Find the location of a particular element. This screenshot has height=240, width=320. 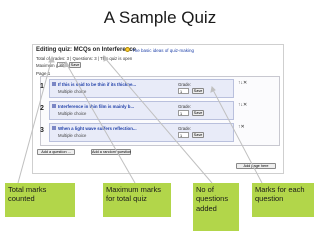

help-icon is located at coordinates (127, 49).